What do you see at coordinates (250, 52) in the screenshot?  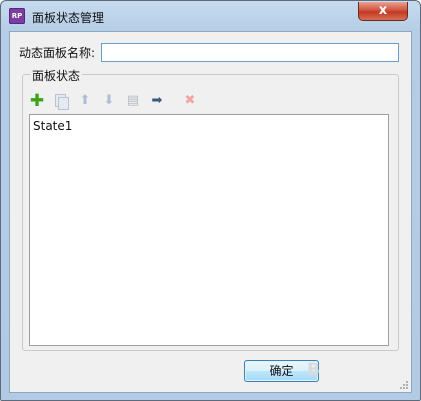 I see `panel-name-input` at bounding box center [250, 52].